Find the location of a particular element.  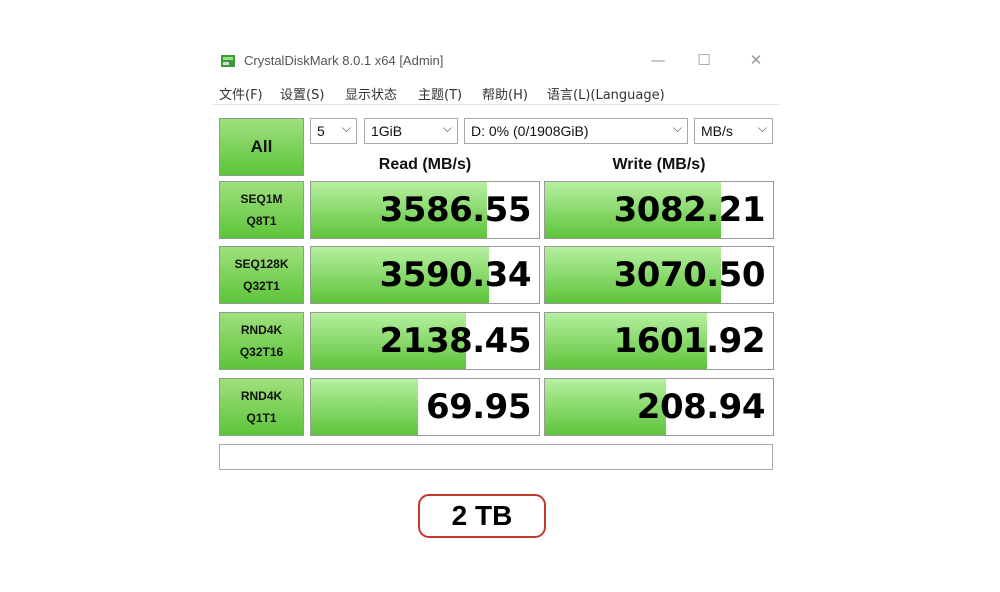

run-all-button: All is located at coordinates (261, 147).